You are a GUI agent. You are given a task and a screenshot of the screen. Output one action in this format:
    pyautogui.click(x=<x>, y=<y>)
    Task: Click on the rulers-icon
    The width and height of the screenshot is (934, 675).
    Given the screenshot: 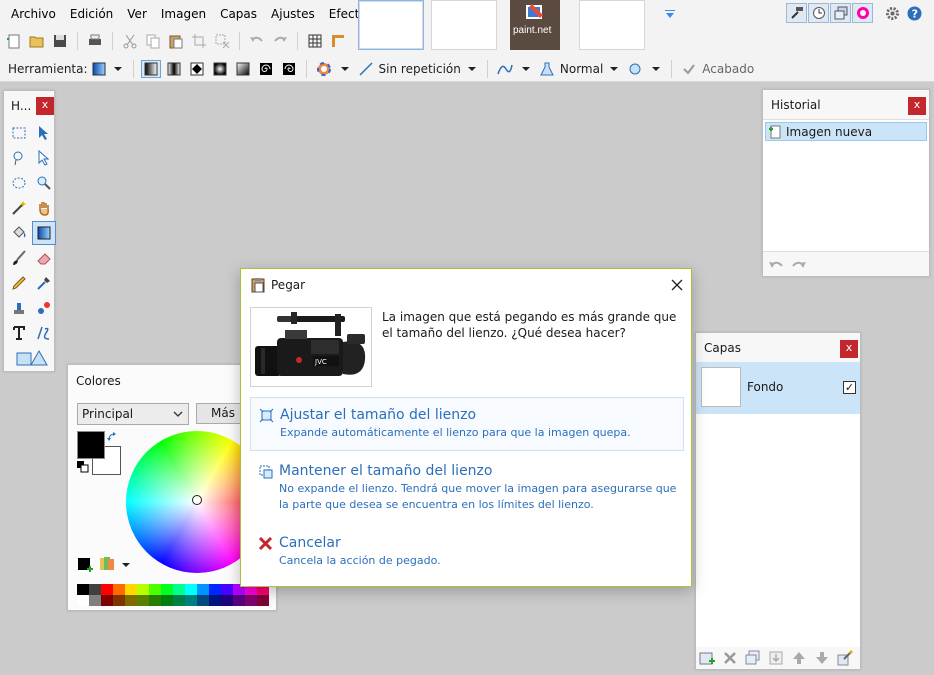 What is the action you would take?
    pyautogui.click(x=338, y=41)
    